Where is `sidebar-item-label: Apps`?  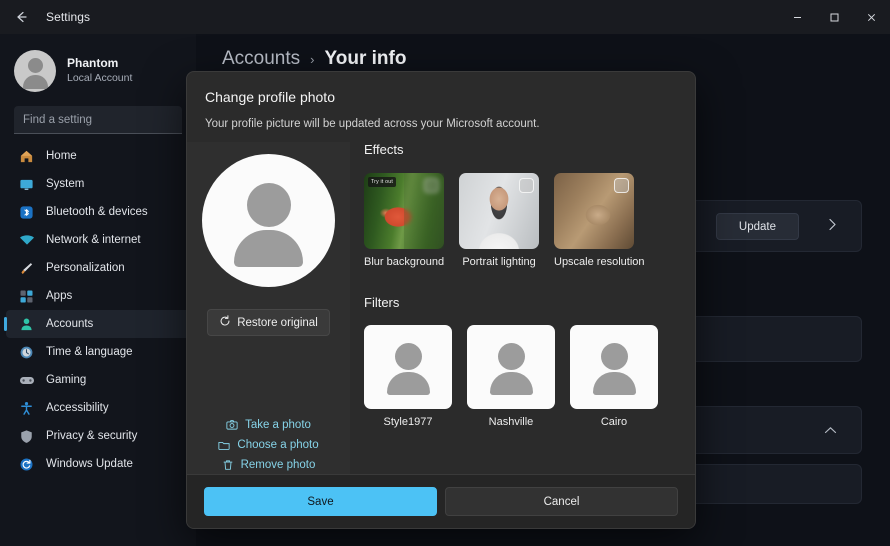 sidebar-item-label: Apps is located at coordinates (59, 296).